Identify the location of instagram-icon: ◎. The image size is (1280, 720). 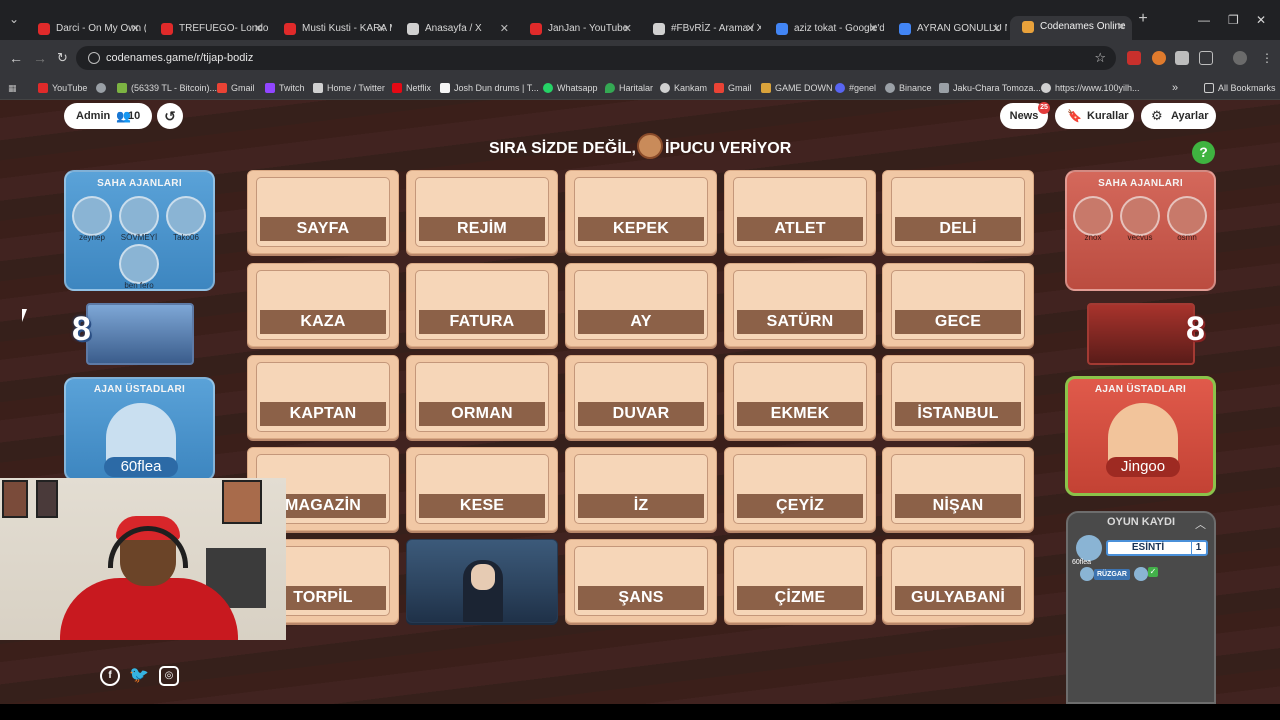
(169, 676).